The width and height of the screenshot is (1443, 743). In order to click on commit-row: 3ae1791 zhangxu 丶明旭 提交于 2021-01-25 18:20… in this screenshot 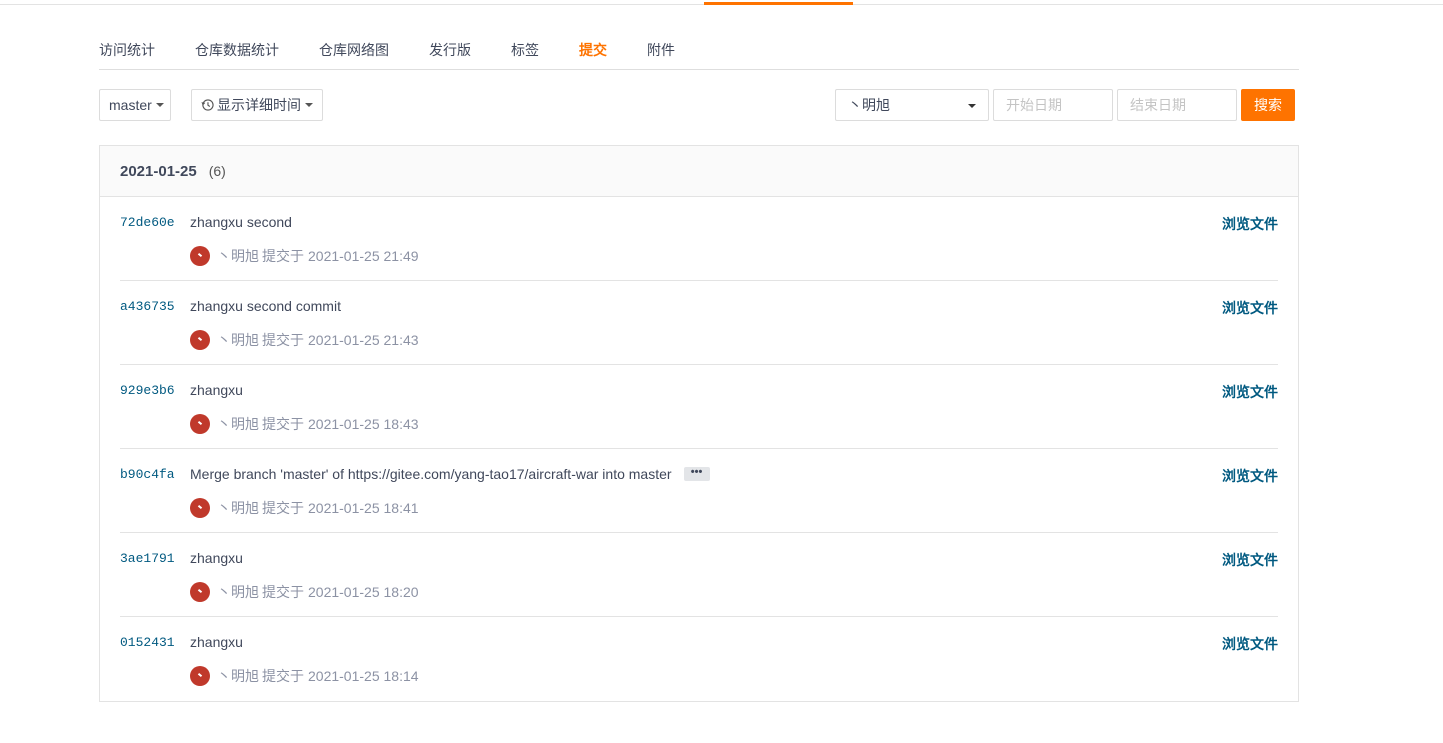, I will do `click(699, 575)`.